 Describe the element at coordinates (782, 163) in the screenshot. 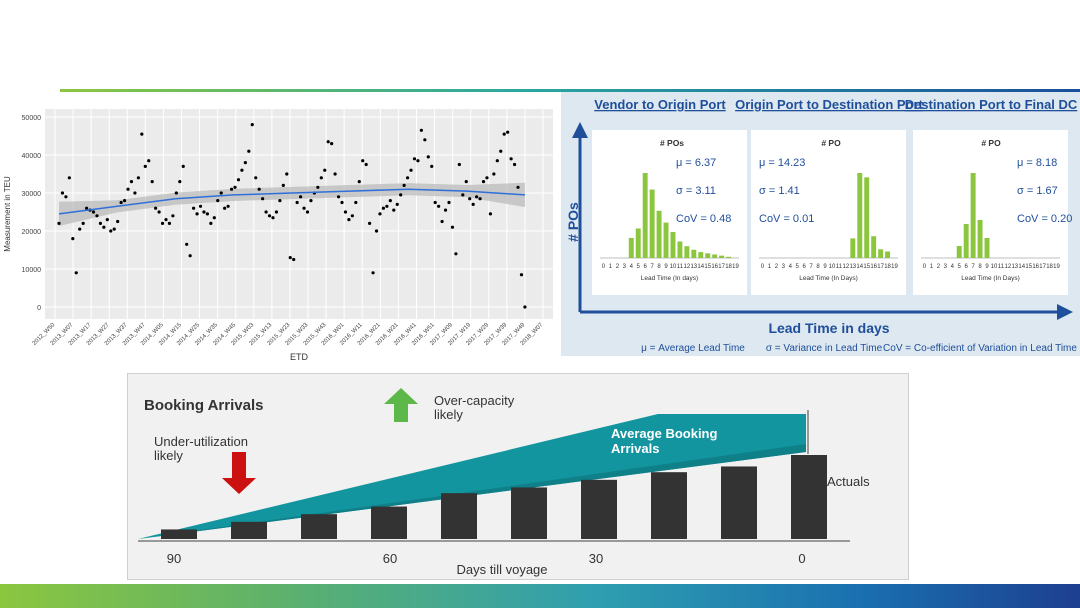

I see `histogram-stat: μ = 14.23` at that location.